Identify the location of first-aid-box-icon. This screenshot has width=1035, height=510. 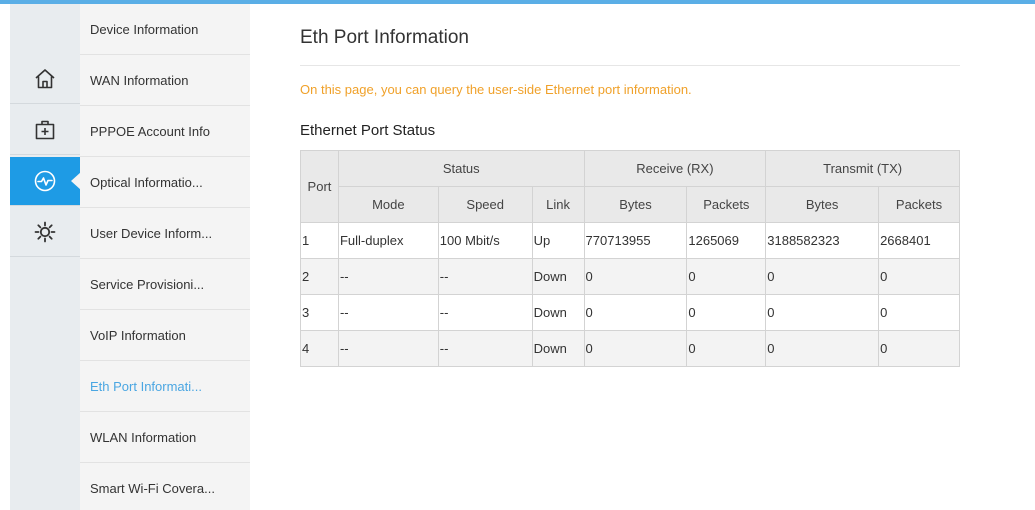
(45, 130).